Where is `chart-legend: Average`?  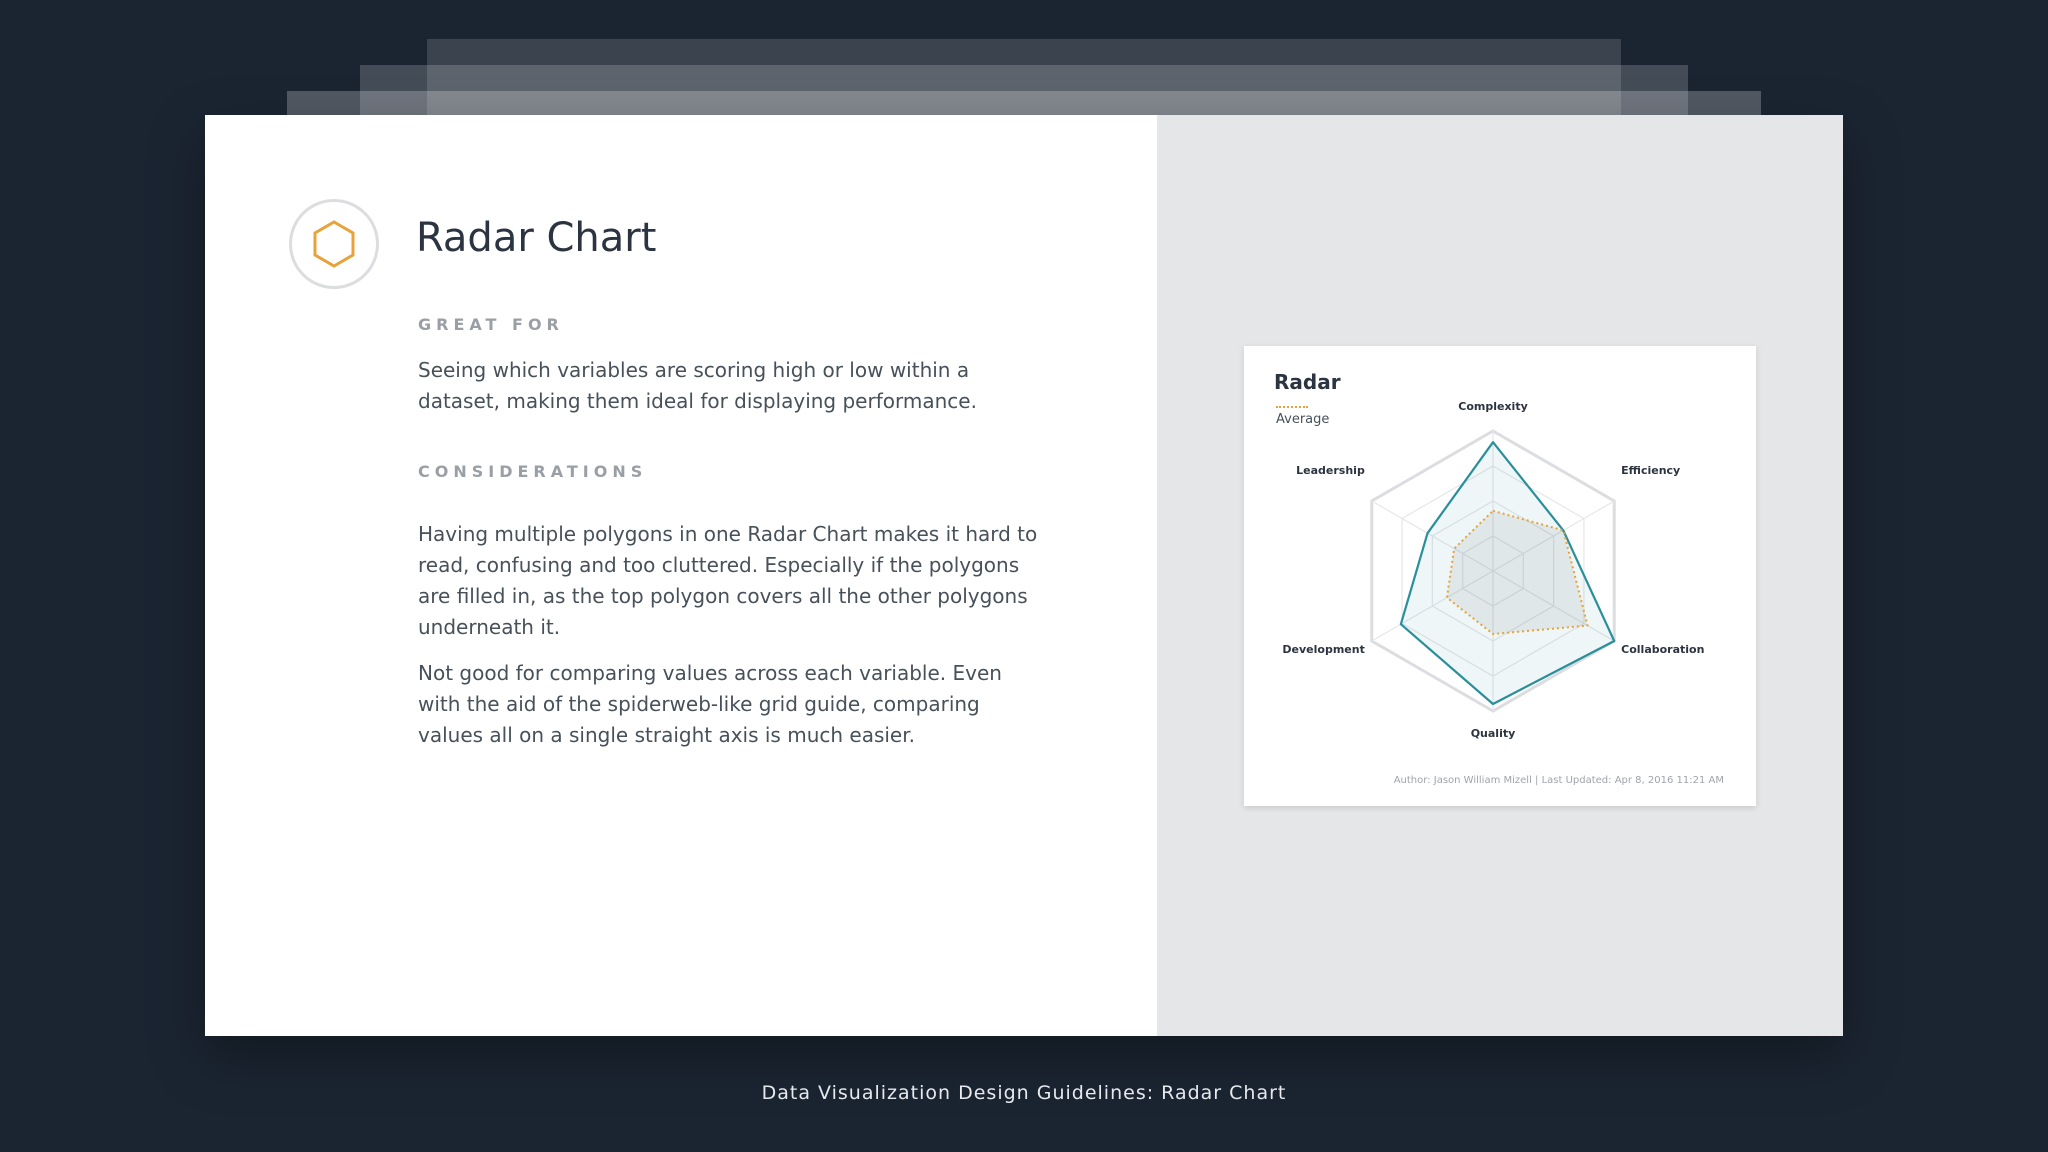
chart-legend: Average is located at coordinates (1302, 416).